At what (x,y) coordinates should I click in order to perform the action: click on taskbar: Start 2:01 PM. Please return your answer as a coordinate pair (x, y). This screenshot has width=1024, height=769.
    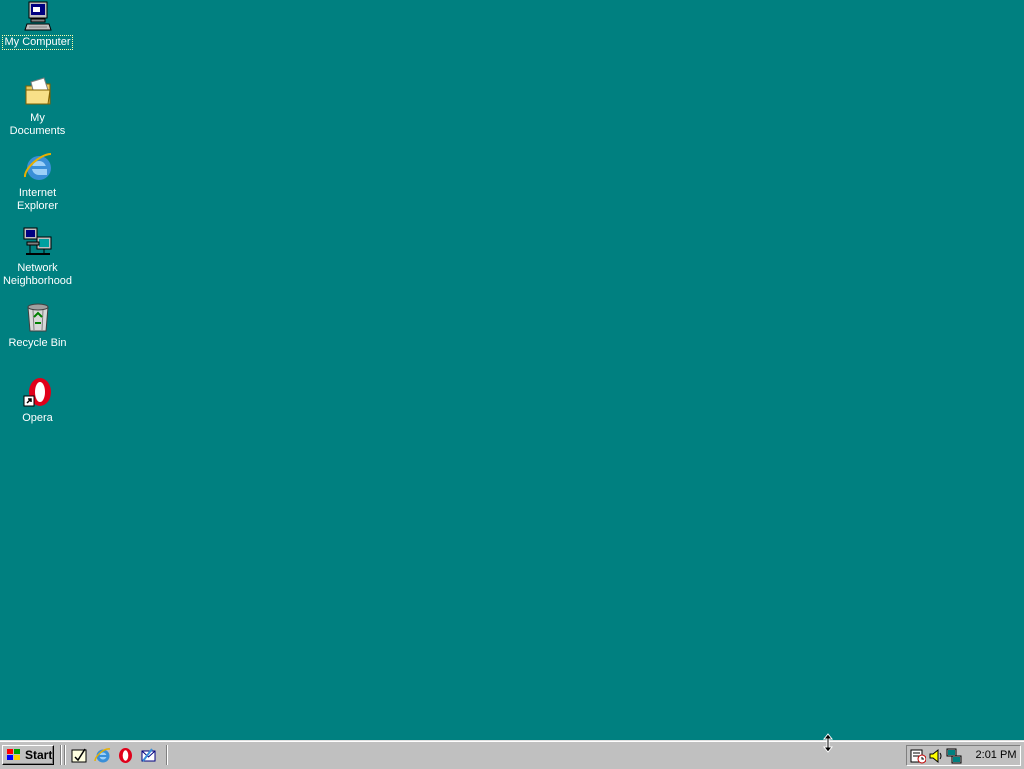
    Looking at the image, I should click on (512, 754).